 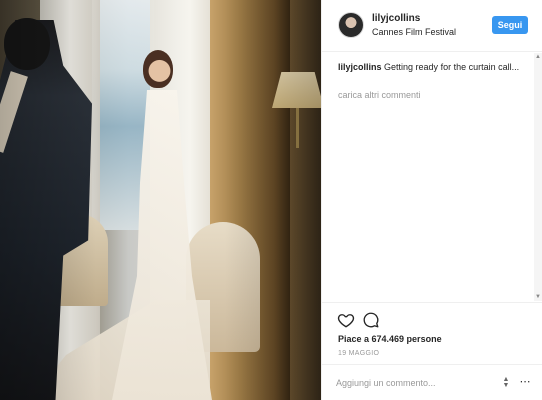 I want to click on scroll-up-arrow-icon: ▲, so click(x=538, y=57).